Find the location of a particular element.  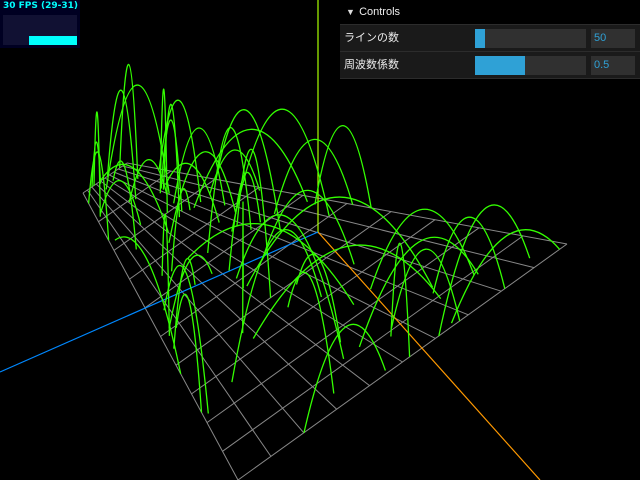

control-row-line-count: ラインの数 is located at coordinates (490, 38).